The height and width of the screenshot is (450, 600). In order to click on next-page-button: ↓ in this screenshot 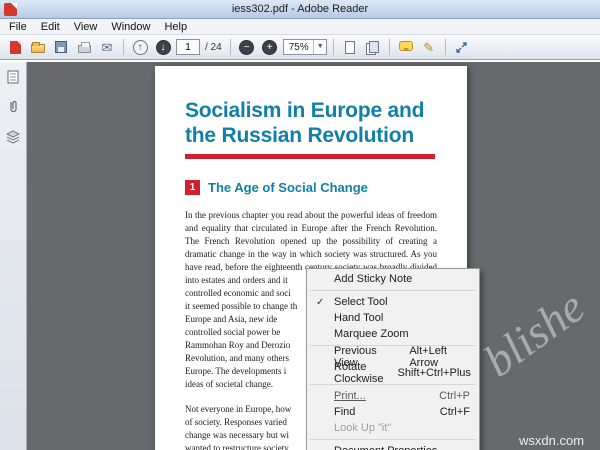, I will do `click(163, 47)`.